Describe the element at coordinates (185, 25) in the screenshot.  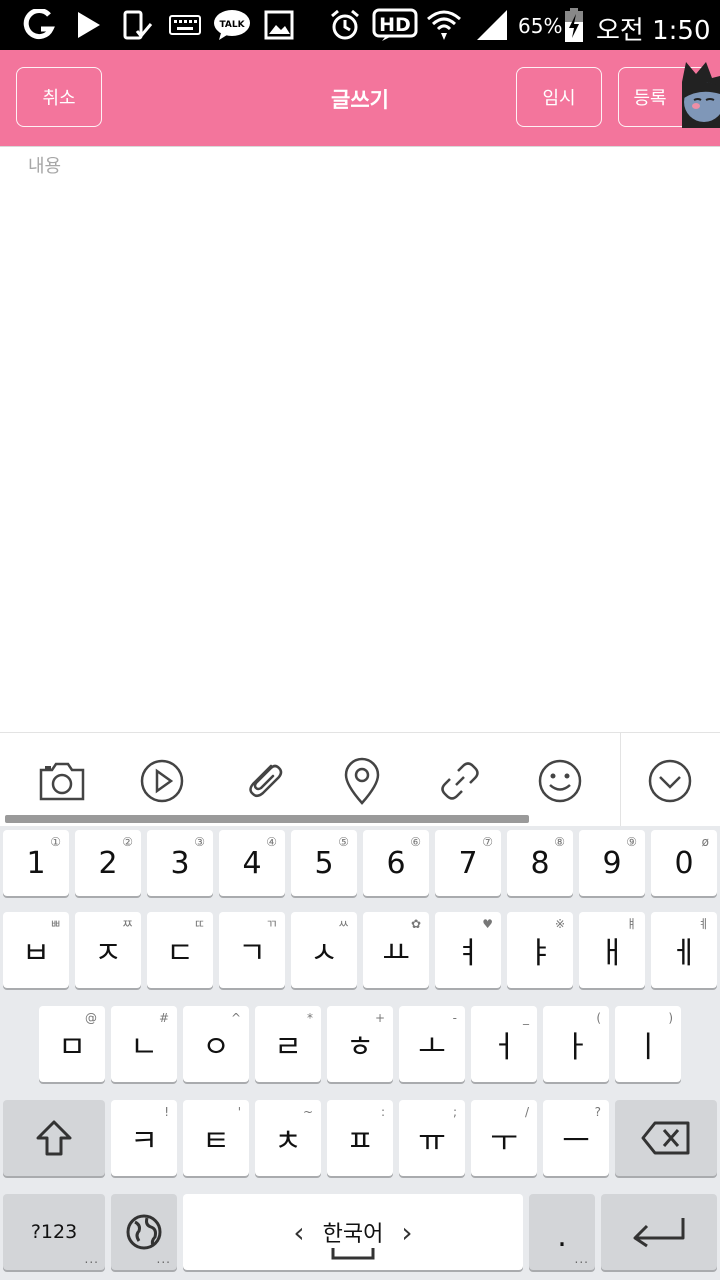
I see `keyboard-icon` at that location.